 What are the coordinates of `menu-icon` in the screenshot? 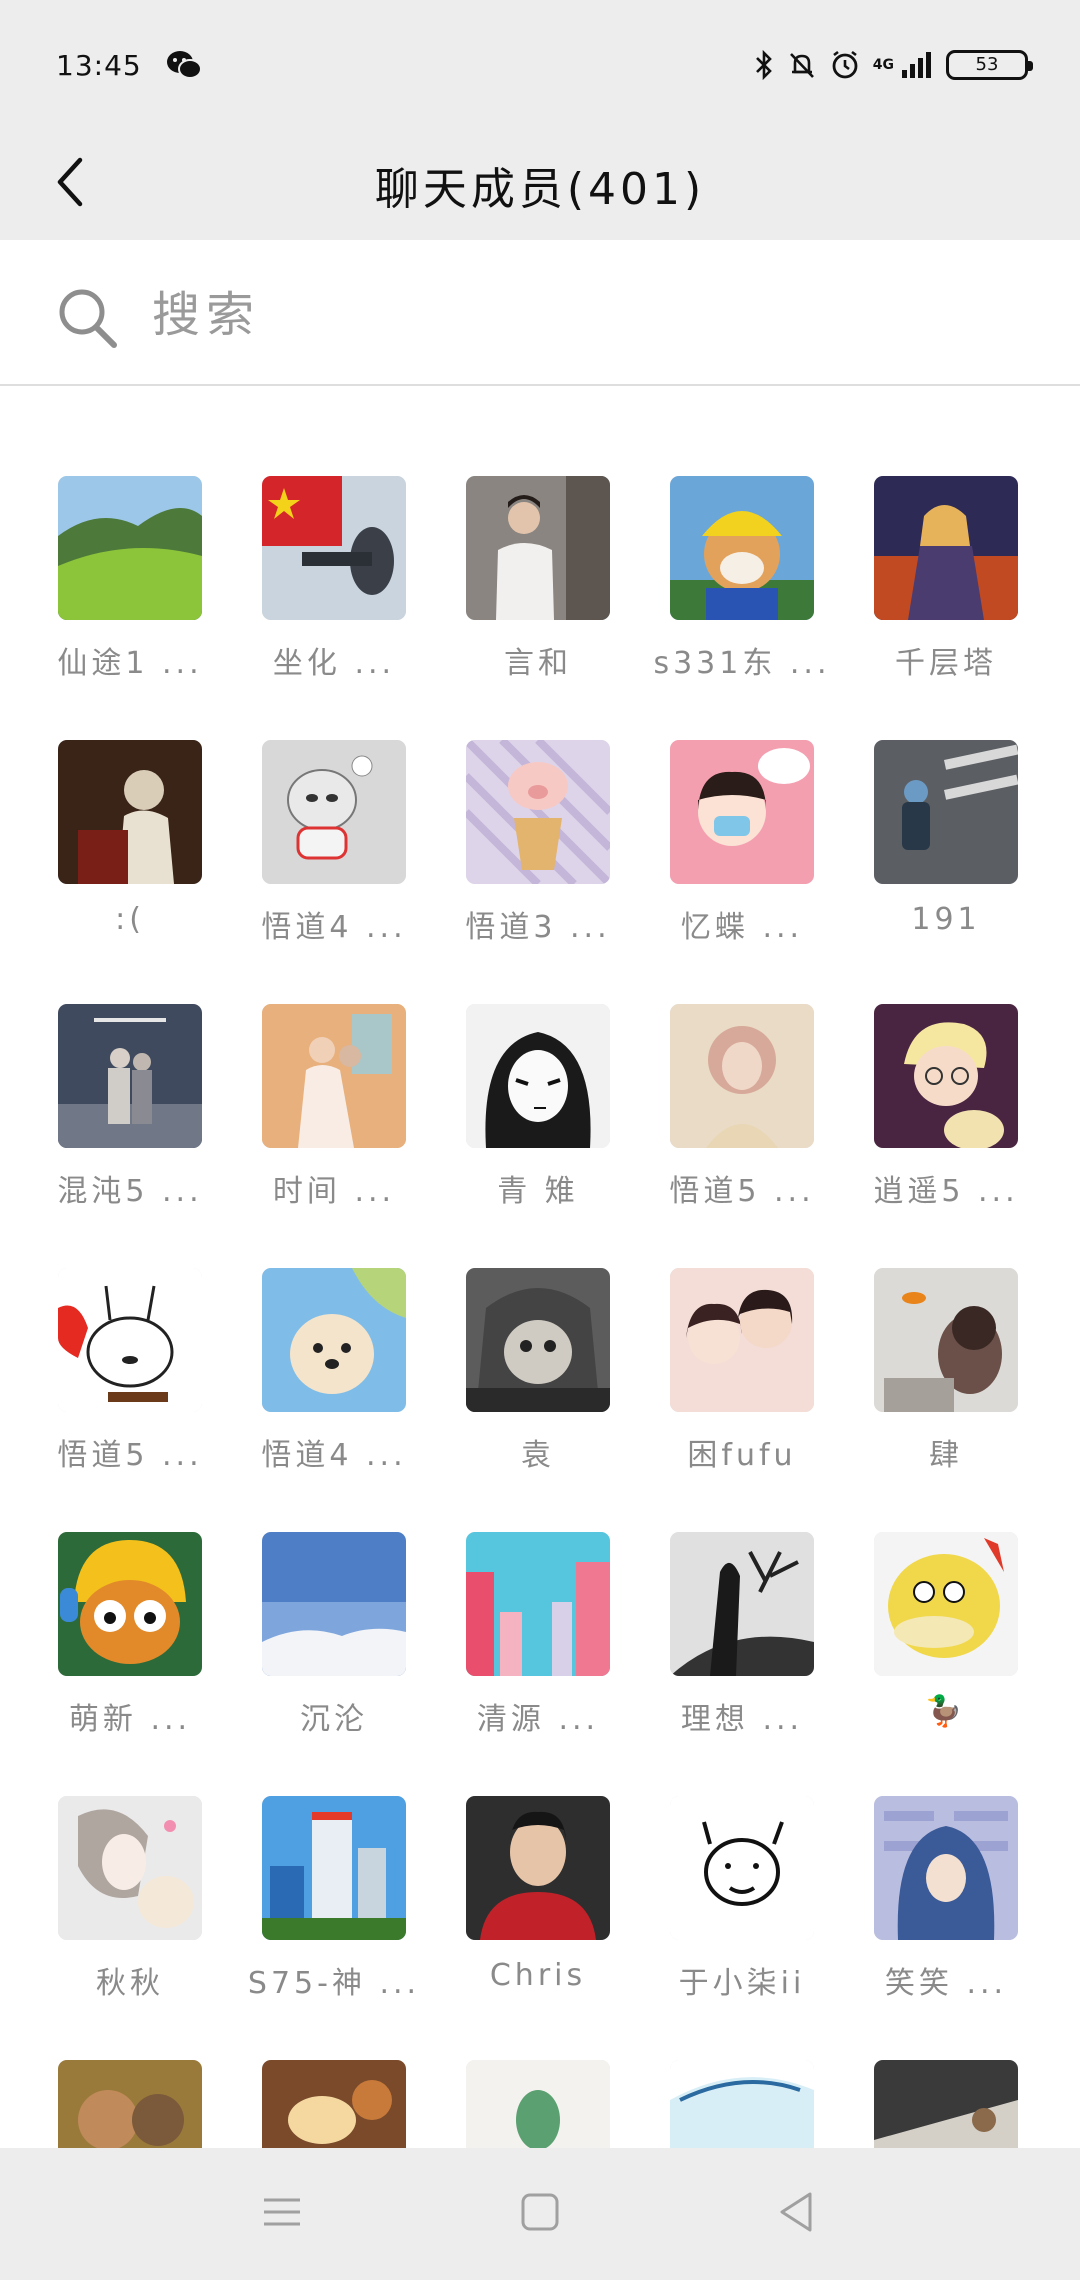 It's located at (282, 2214).